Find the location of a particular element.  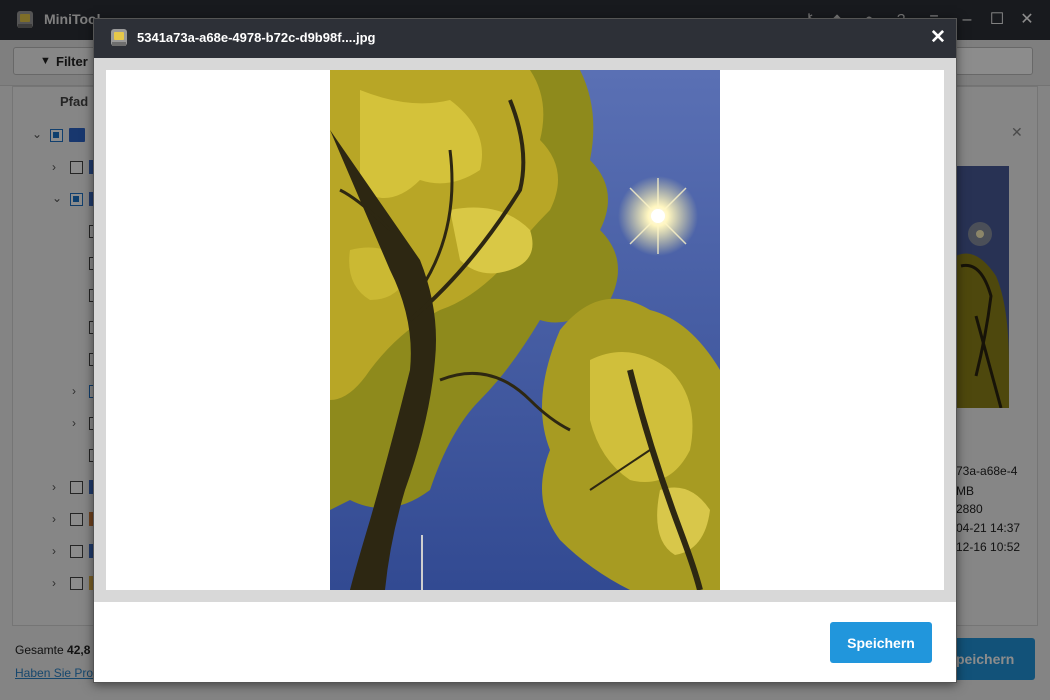

close-icon: ✕ is located at coordinates (938, 38).